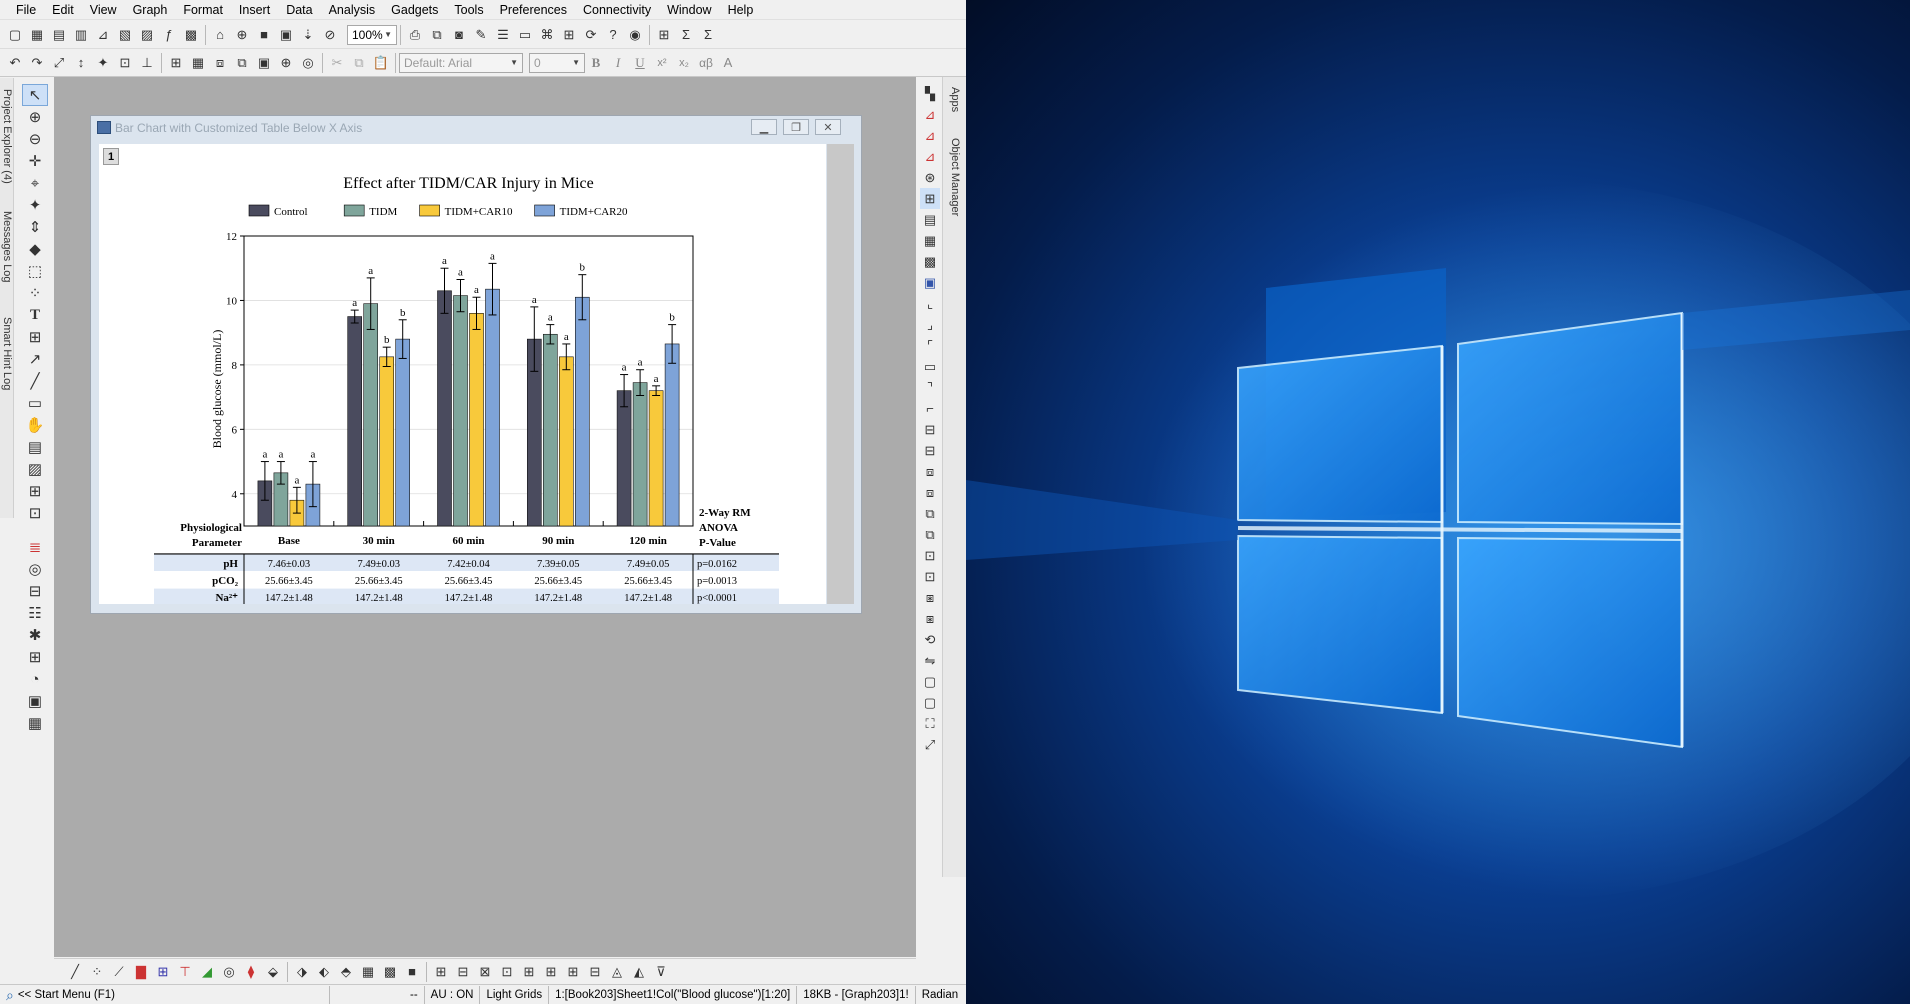 This screenshot has height=1004, width=1910. I want to click on tab-smart-hint-log: Smart Hint Log, so click(7, 354).